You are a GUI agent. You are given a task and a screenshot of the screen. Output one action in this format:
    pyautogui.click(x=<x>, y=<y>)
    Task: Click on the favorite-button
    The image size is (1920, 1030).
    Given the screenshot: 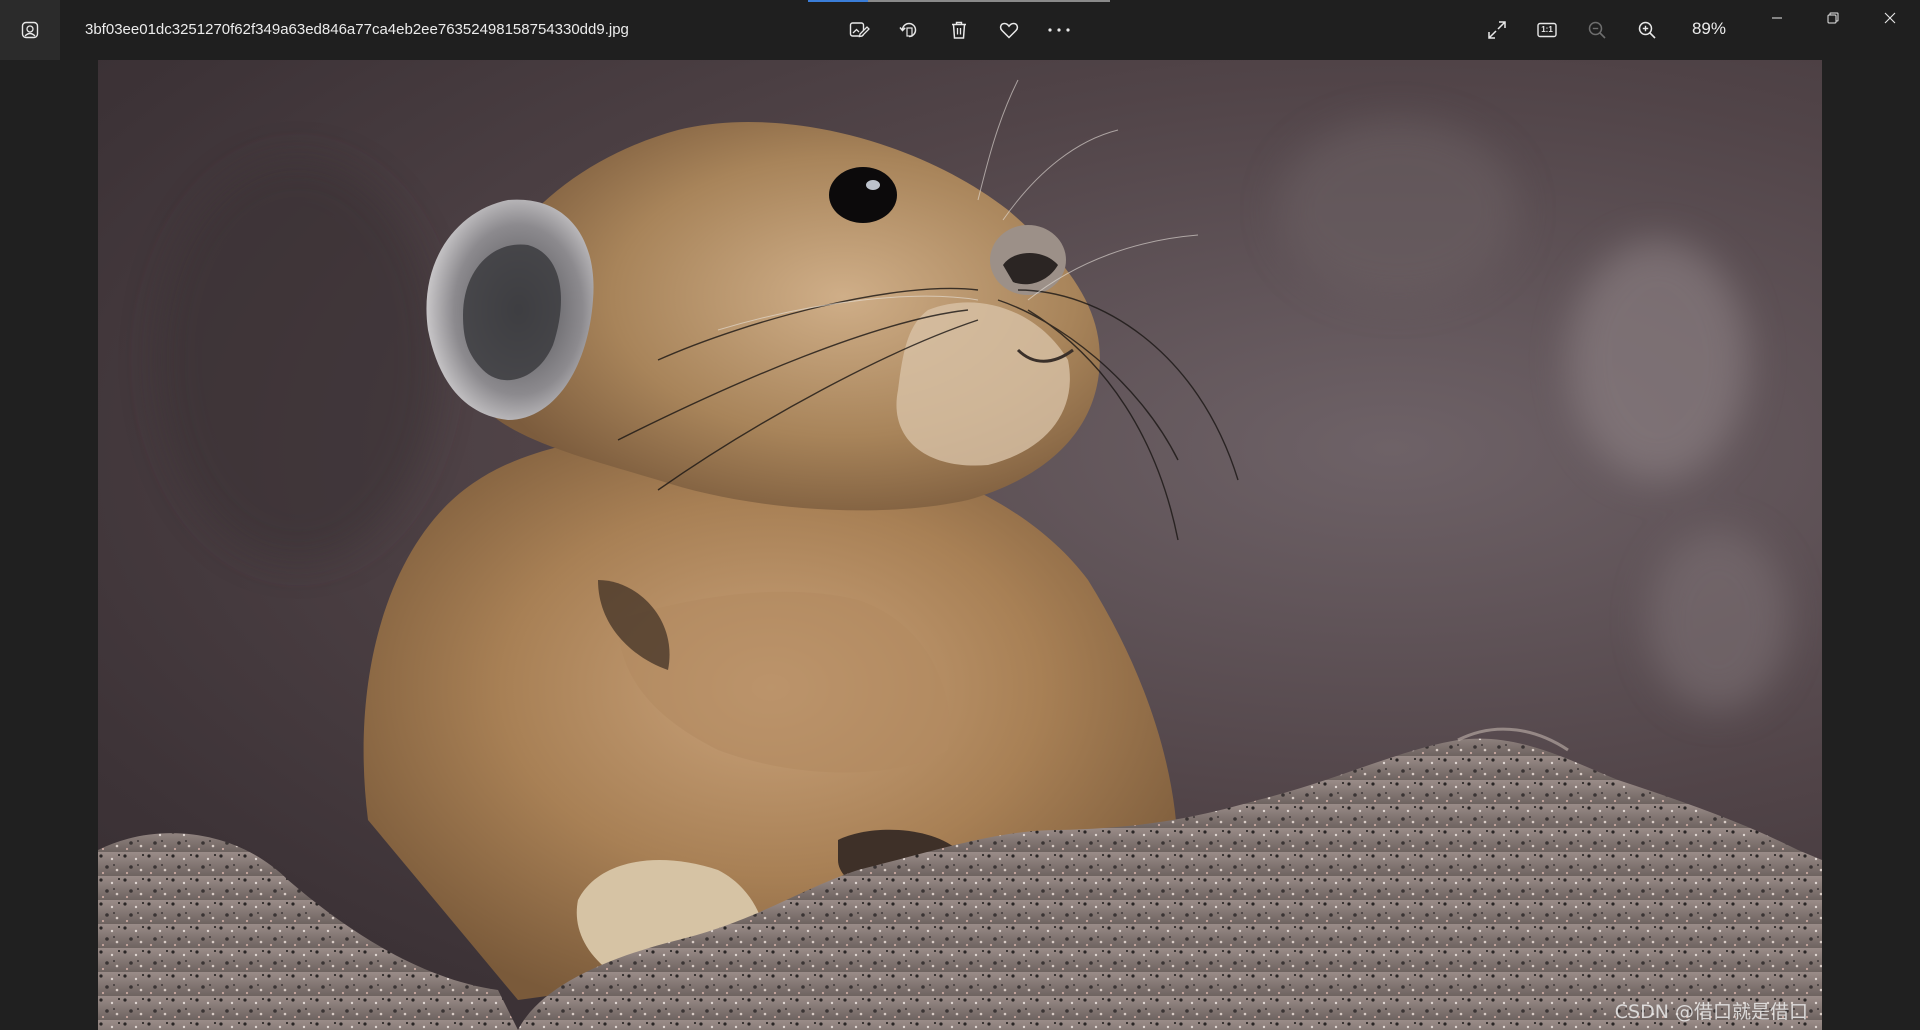 What is the action you would take?
    pyautogui.click(x=1009, y=30)
    